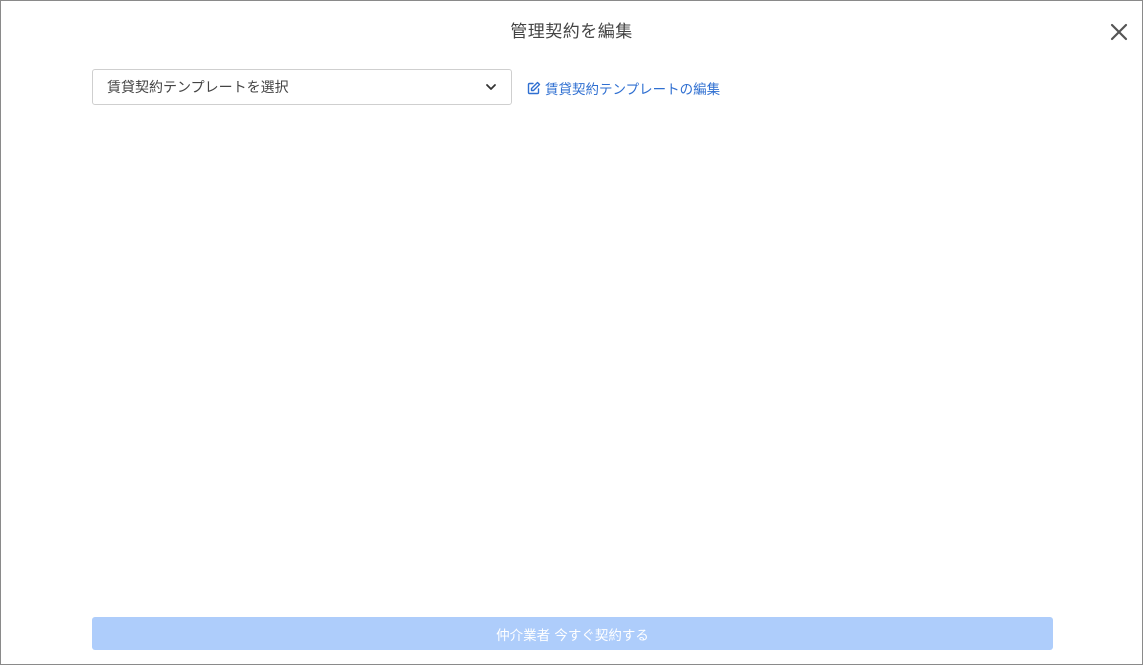  Describe the element at coordinates (572, 633) in the screenshot. I see `sign-contract-now-button: 仲介業者 今すぐ契約する` at that location.